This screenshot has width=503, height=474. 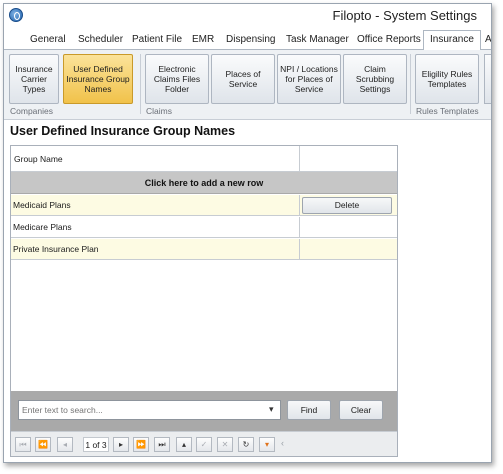 I want to click on npi-locations-button: NPI / Locations for Places of Service, so click(x=309, y=79).